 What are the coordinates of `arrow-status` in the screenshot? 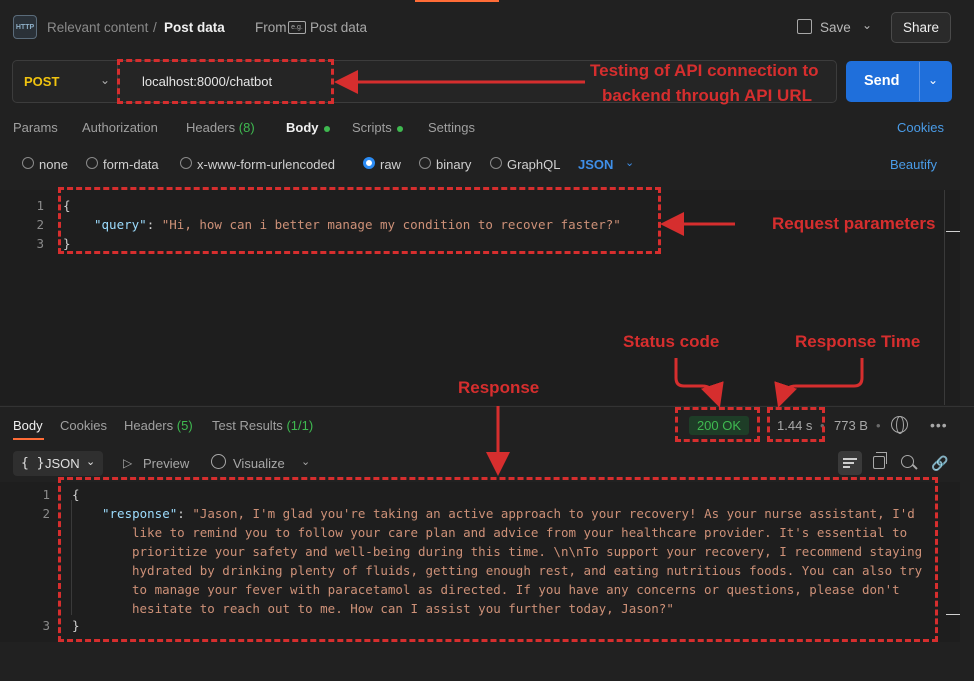 It's located at (699, 383).